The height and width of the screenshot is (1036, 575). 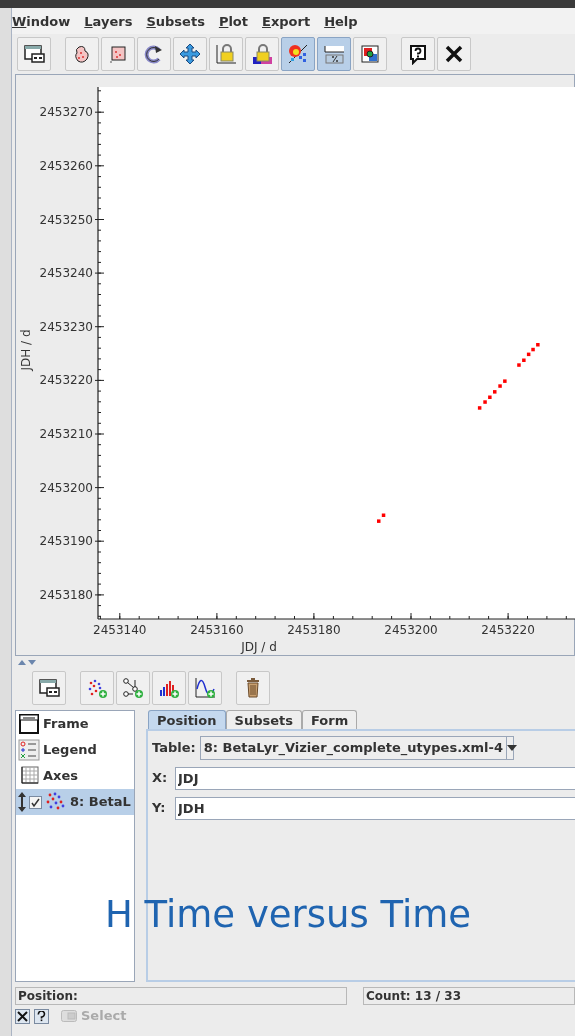 What do you see at coordinates (22, 662) in the screenshot?
I see `collapse-up-icon` at bounding box center [22, 662].